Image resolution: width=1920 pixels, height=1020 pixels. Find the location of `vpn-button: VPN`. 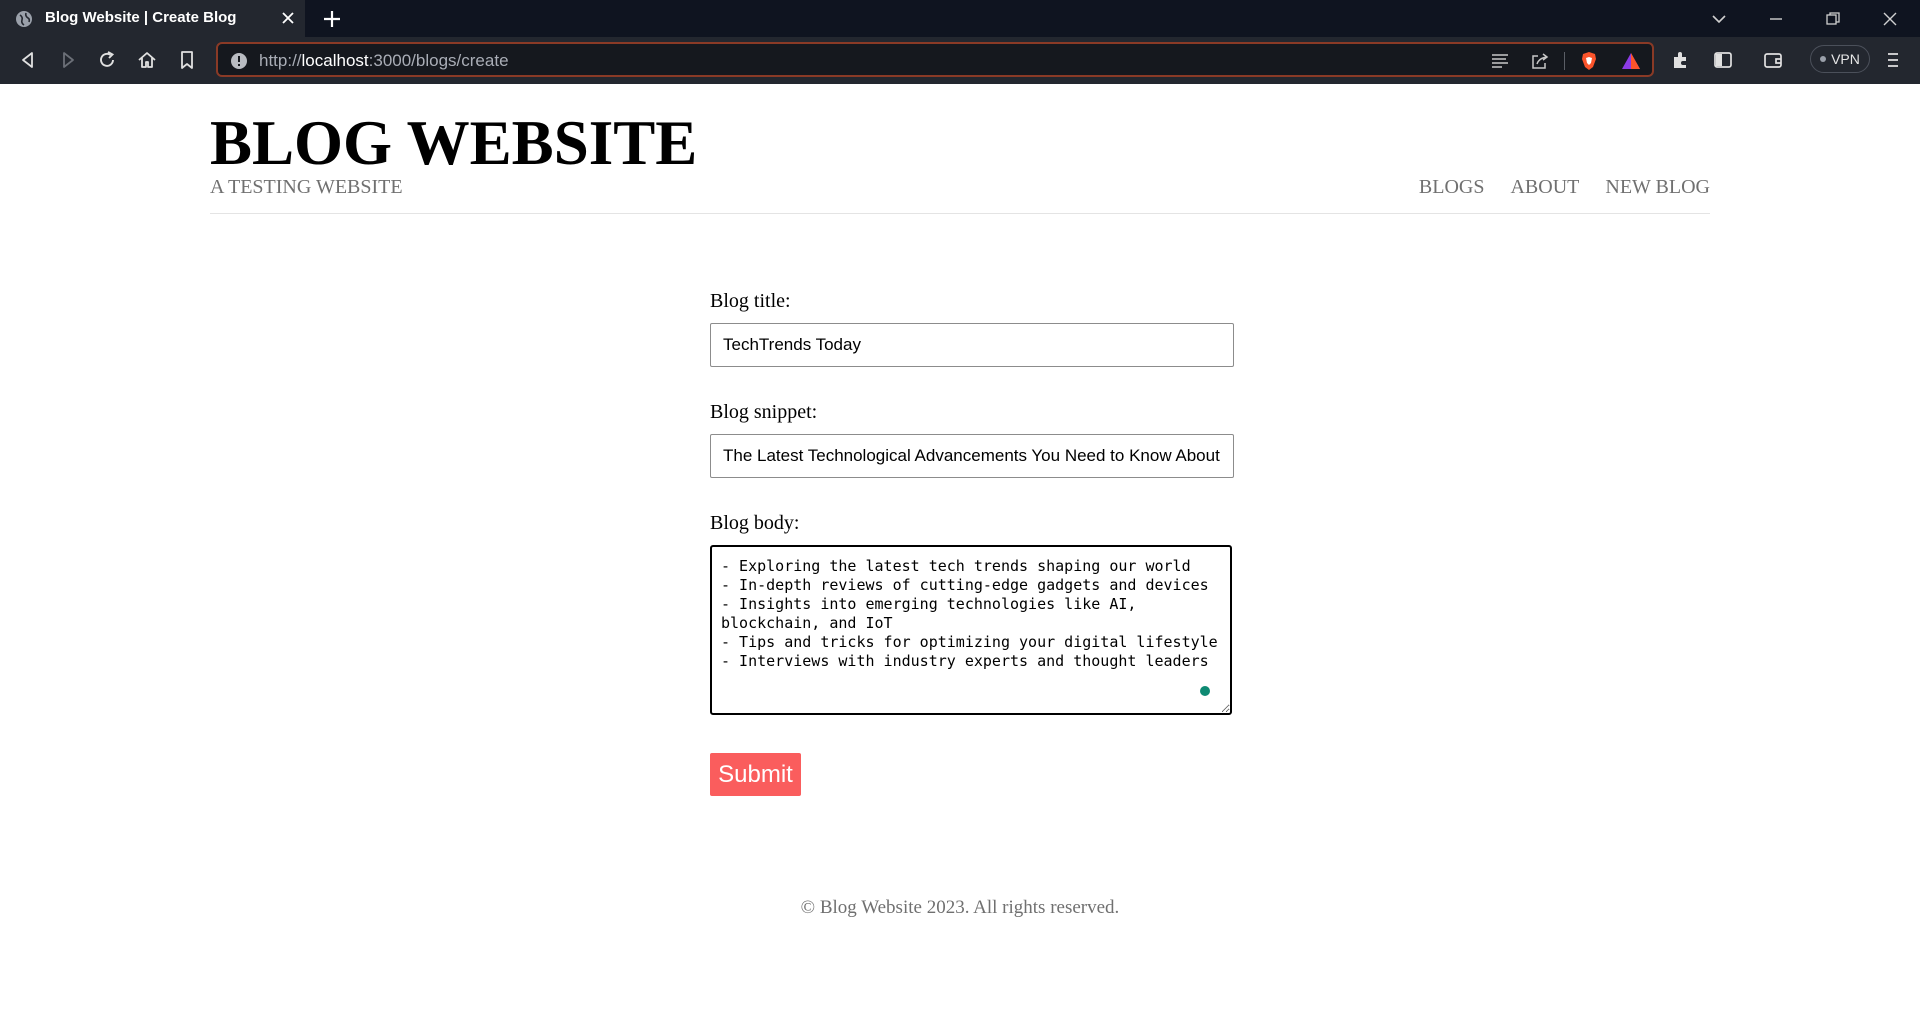

vpn-button: VPN is located at coordinates (1840, 59).